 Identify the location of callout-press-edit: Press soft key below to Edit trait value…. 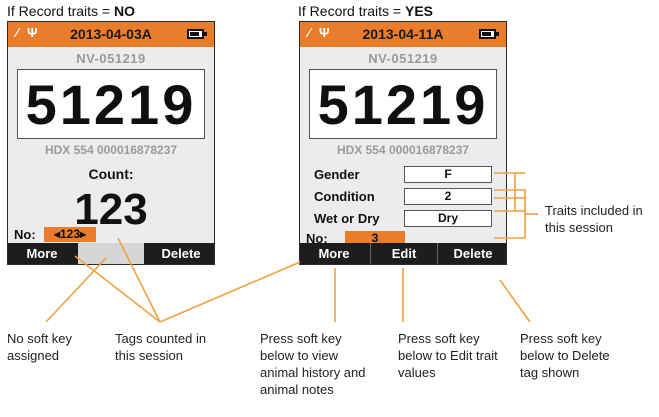
(448, 355).